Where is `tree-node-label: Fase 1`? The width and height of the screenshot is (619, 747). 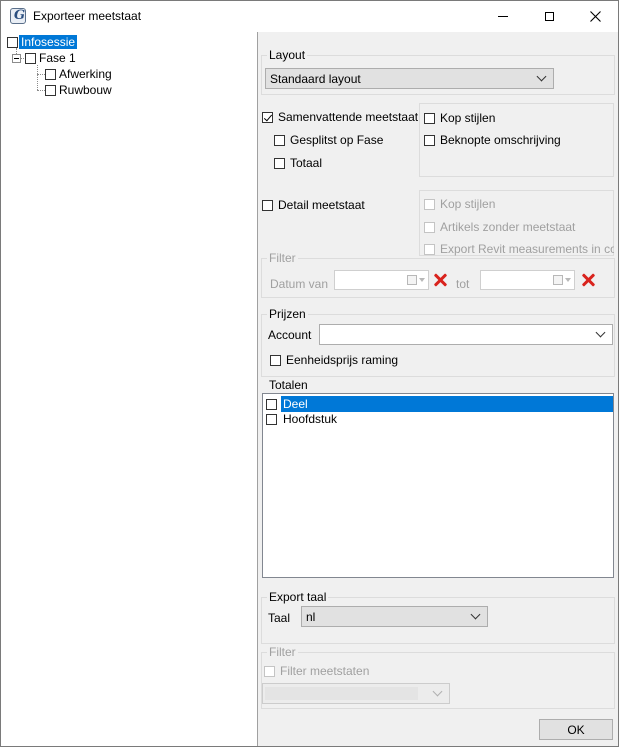 tree-node-label: Fase 1 is located at coordinates (57, 58).